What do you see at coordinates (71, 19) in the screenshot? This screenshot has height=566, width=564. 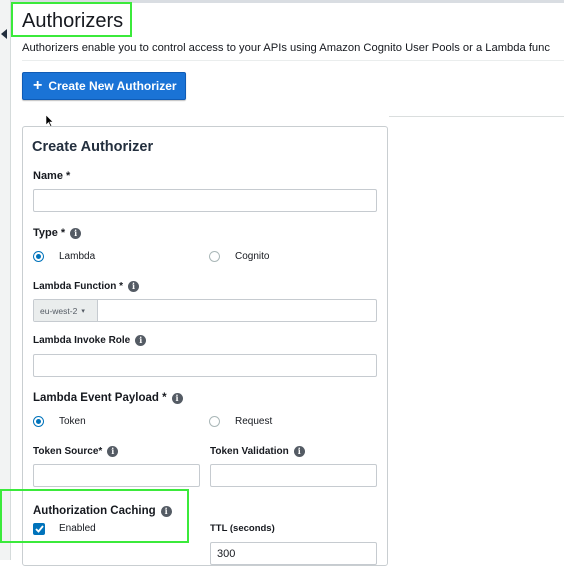 I see `title-highlight-box` at bounding box center [71, 19].